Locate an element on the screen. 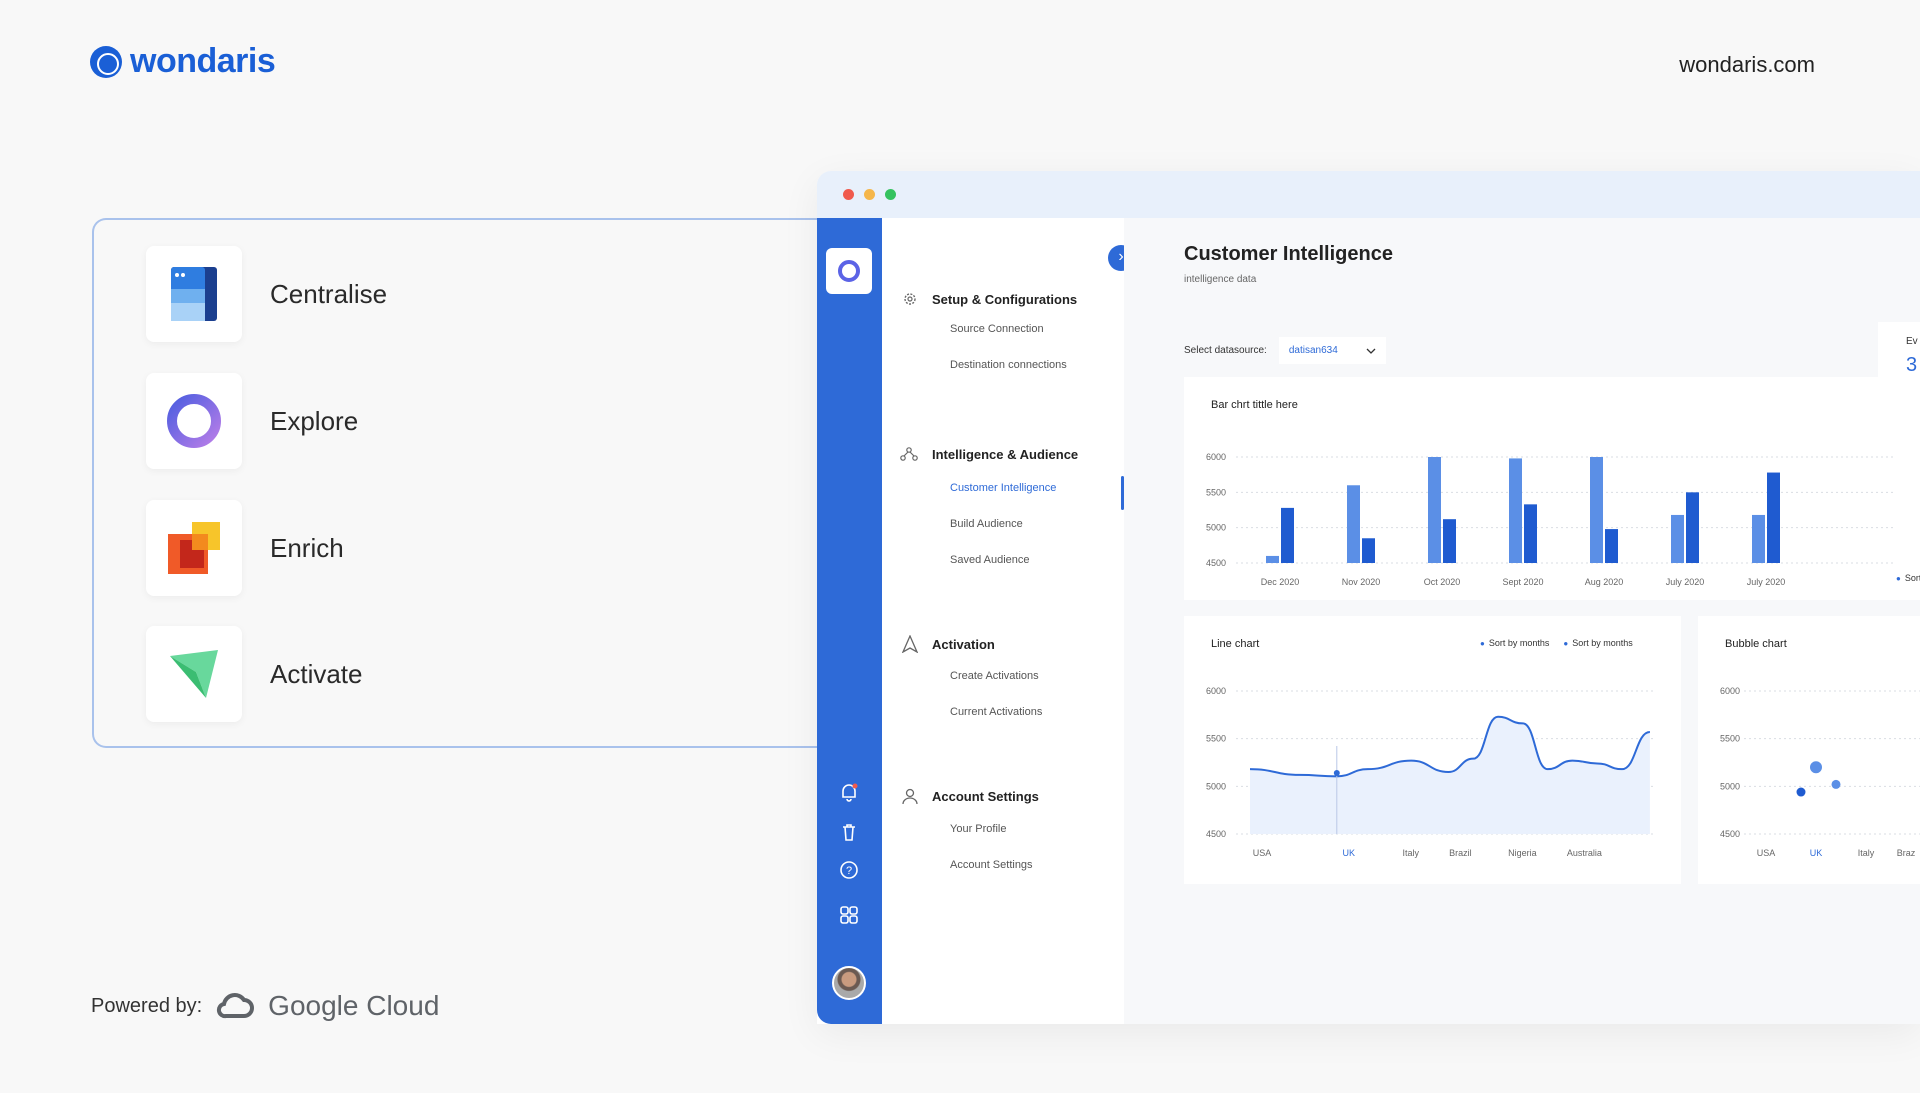 This screenshot has height=1093, width=1920. step-enrich: Enrich is located at coordinates (245, 548).